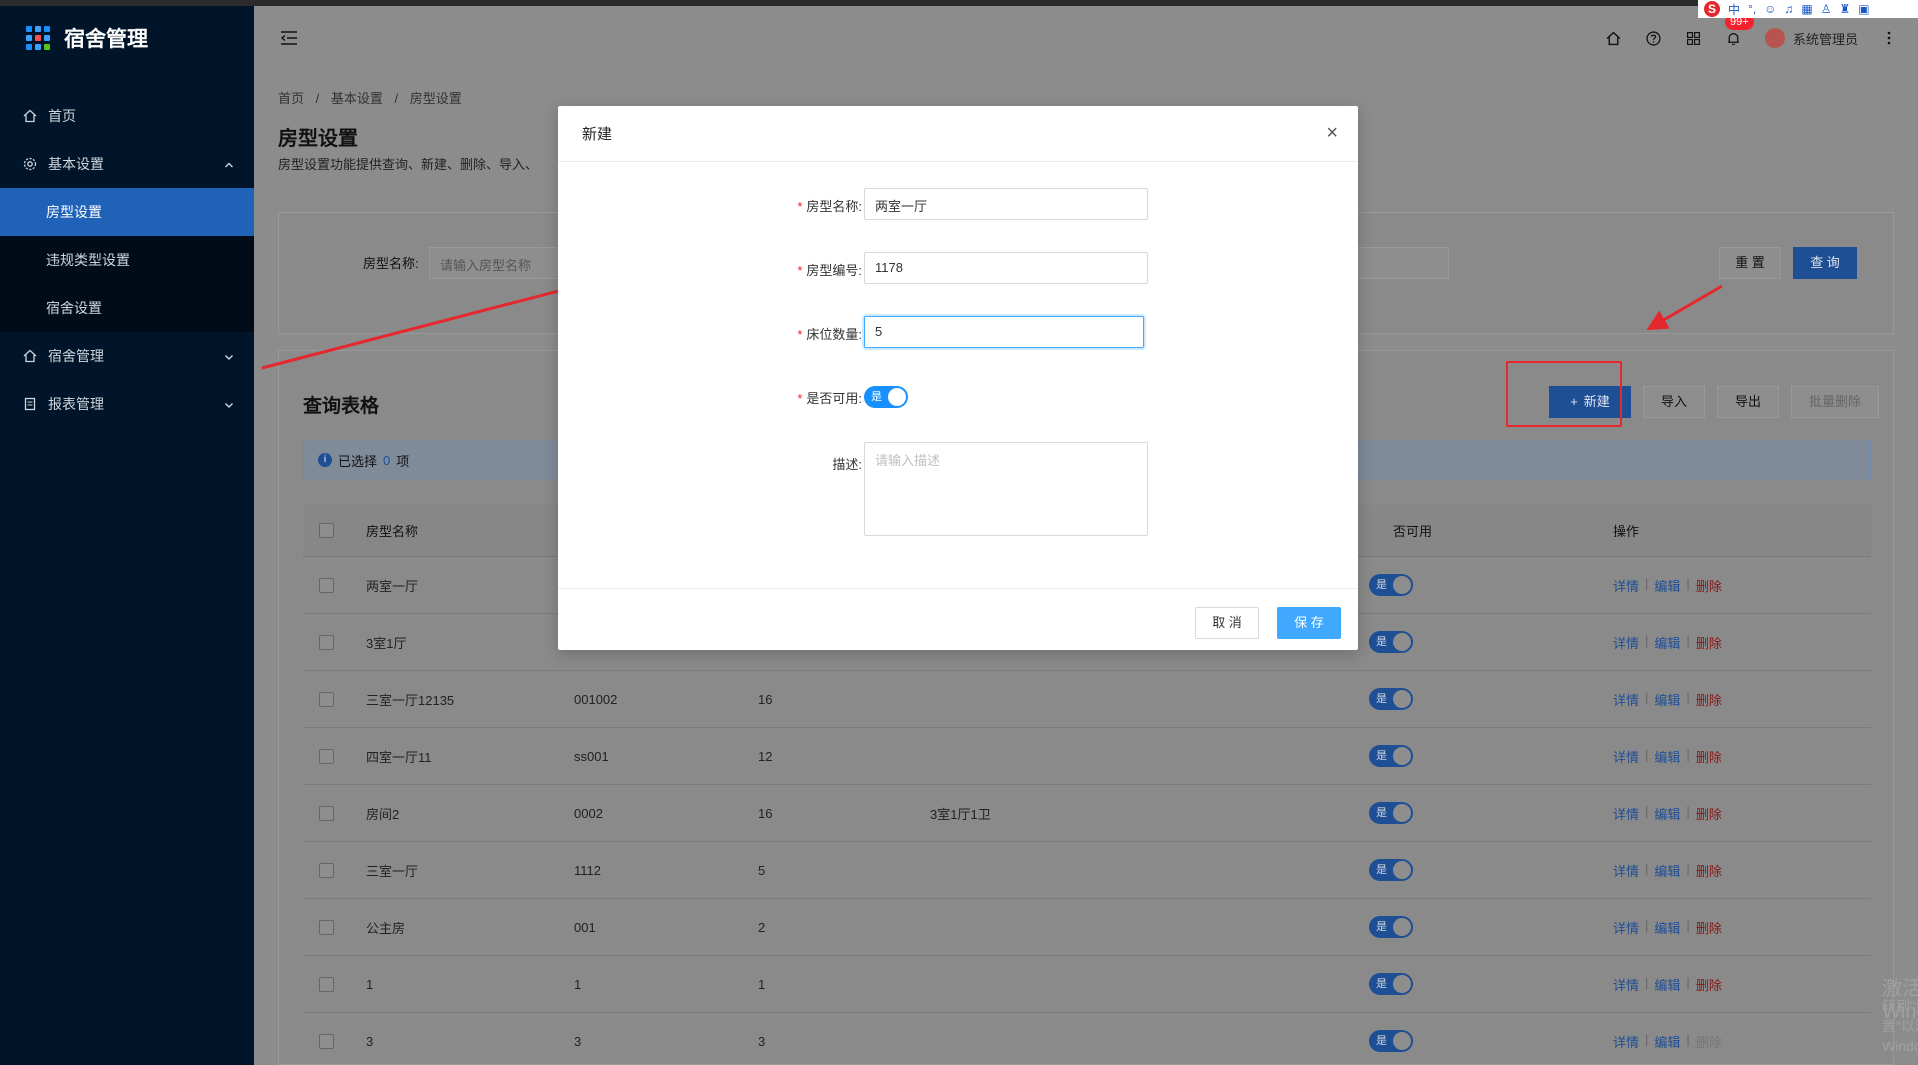 Image resolution: width=1918 pixels, height=1065 pixels. Describe the element at coordinates (357, 98) in the screenshot. I see `breadcrumb-basic-settings: 基本设置` at that location.